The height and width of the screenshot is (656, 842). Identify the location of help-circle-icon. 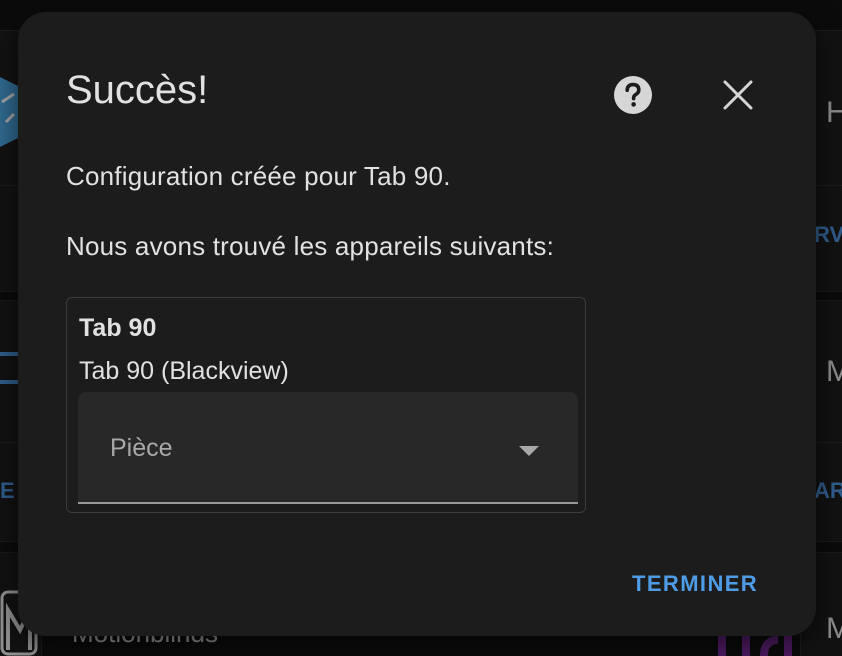
(633, 95).